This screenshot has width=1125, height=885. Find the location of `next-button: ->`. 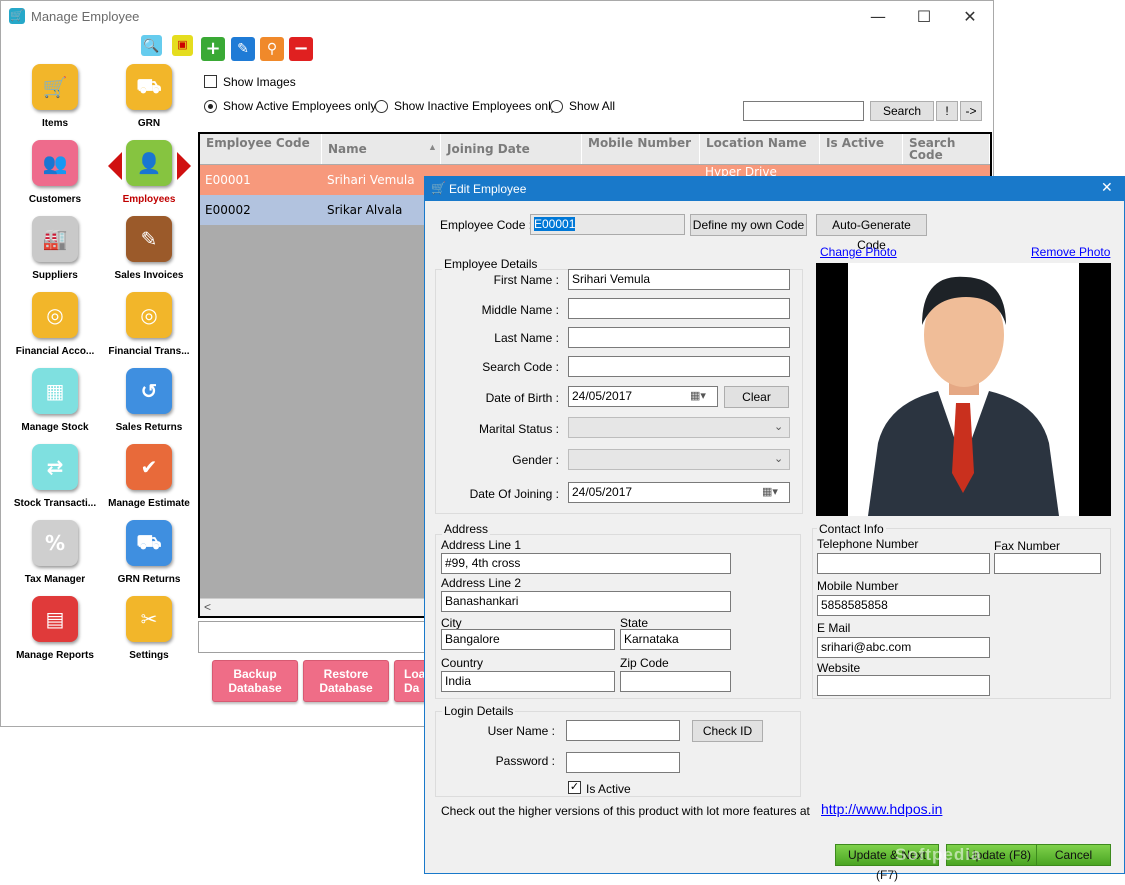

next-button: -> is located at coordinates (971, 111).